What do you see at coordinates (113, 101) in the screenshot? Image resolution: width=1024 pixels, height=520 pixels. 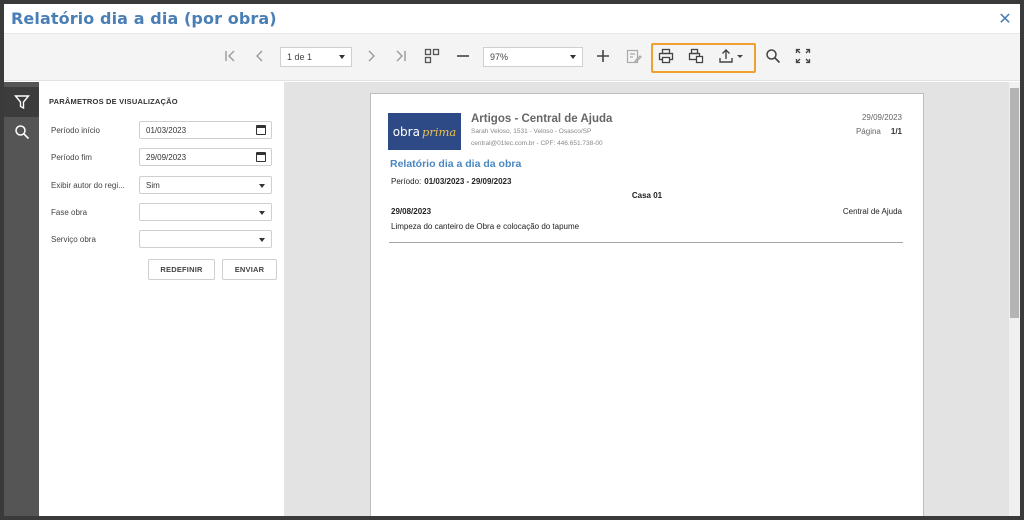 I see `parameters-title: PARÂMETROS DE VISUALIZAÇÃO` at bounding box center [113, 101].